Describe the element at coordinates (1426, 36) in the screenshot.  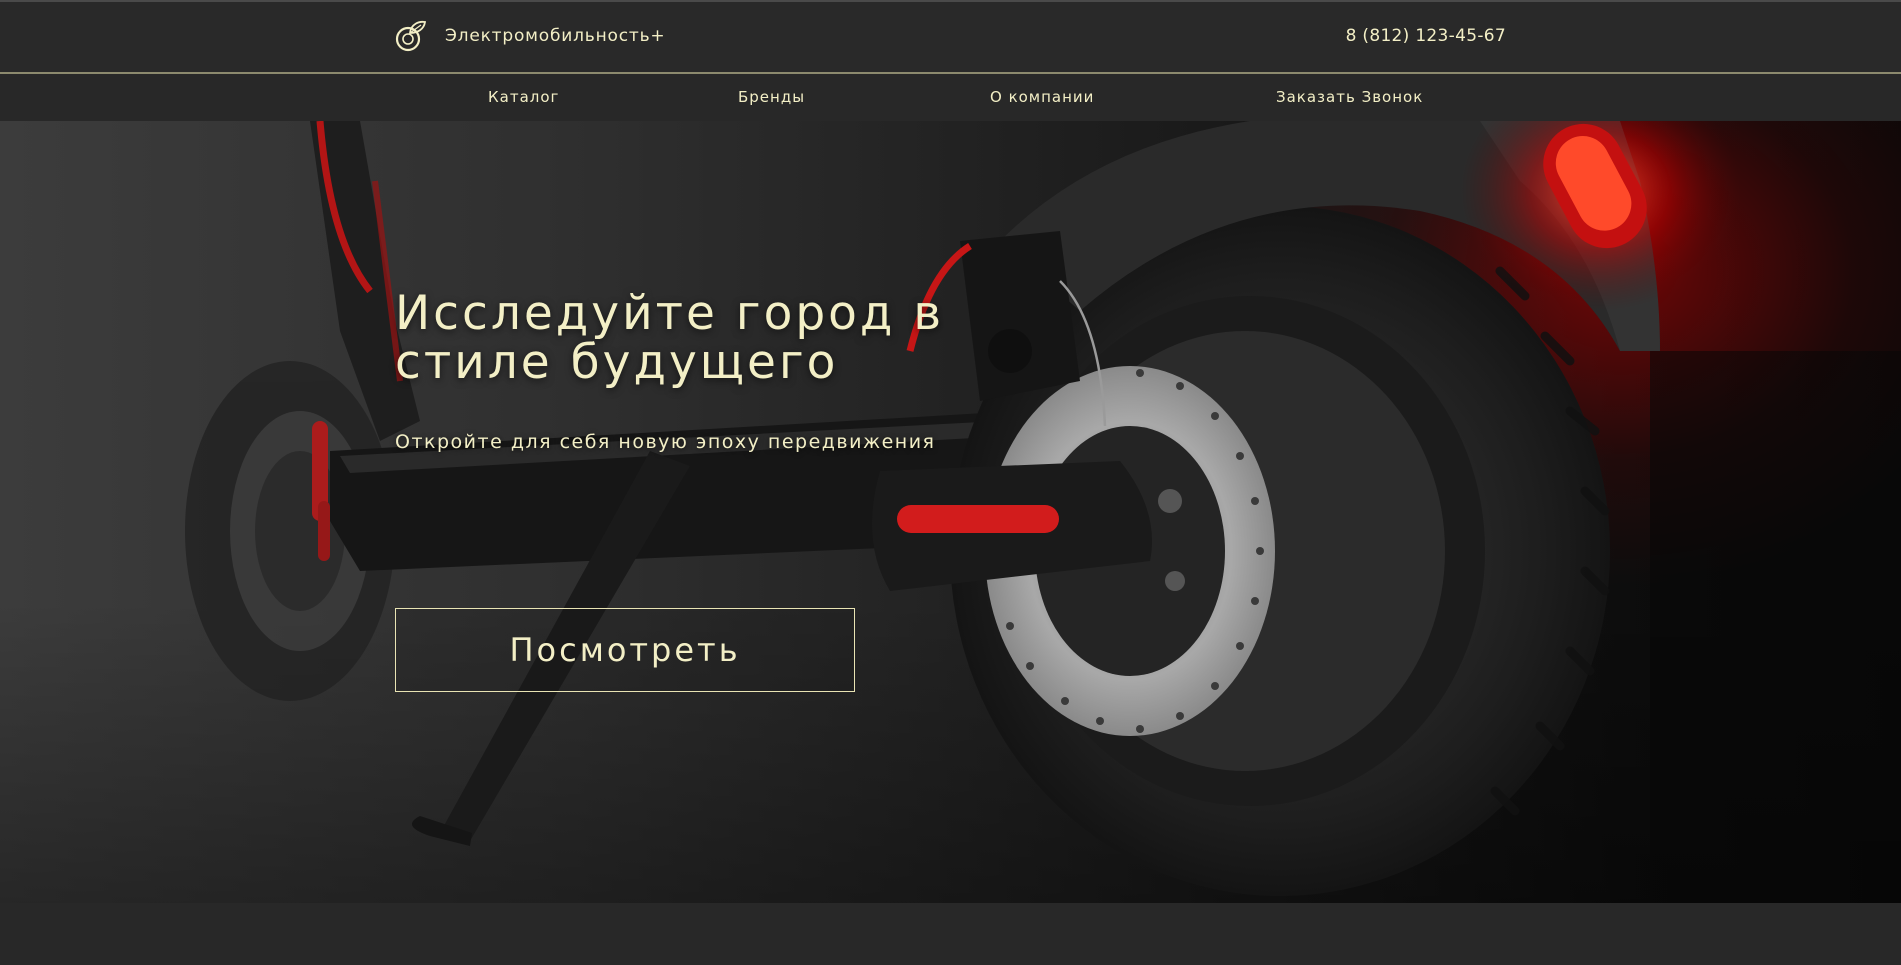
I see `phone-link: 8 (812) 123-45-67` at that location.